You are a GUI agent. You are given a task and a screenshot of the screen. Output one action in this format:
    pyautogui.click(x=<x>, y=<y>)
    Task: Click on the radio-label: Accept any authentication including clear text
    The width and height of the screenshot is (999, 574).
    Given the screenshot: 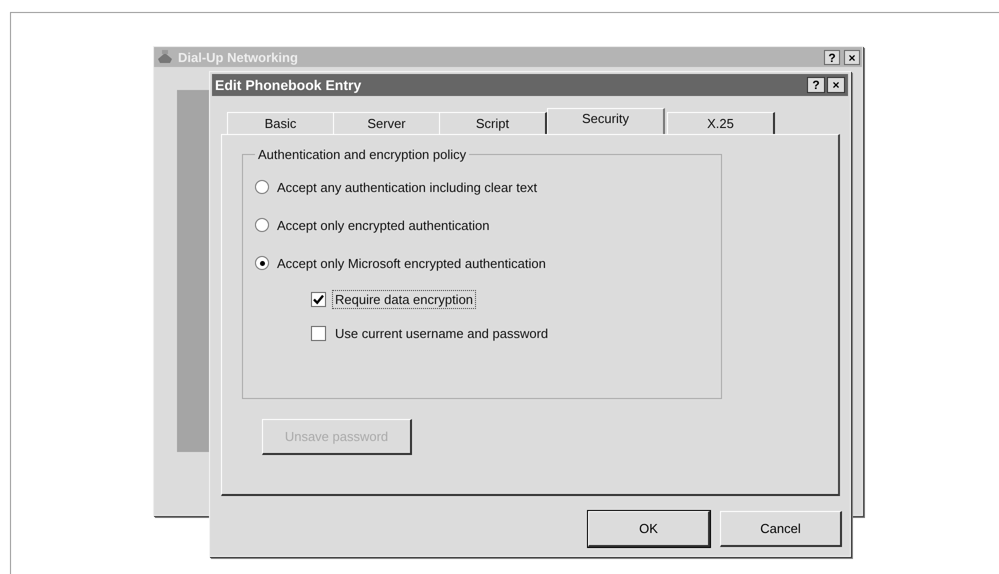 What is the action you would take?
    pyautogui.click(x=407, y=187)
    